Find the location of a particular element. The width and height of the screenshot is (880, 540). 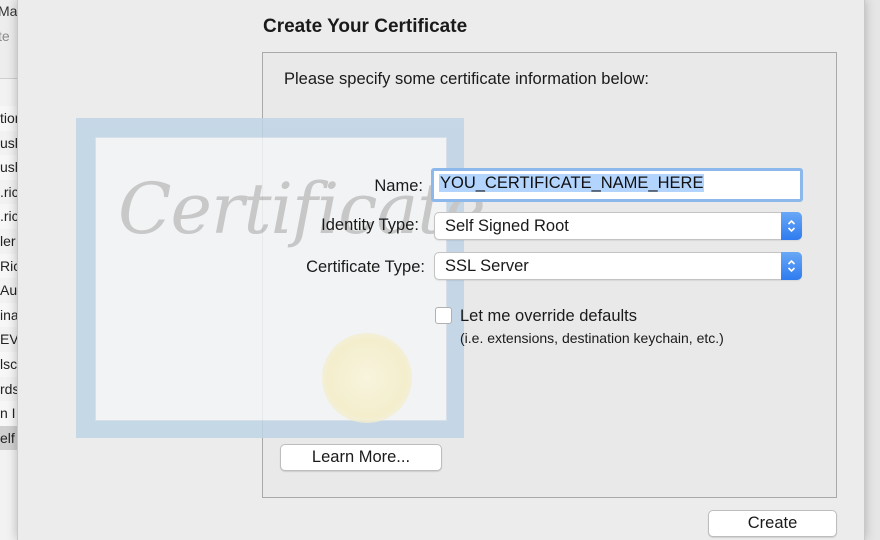

identity-type-label: Identity Type: is located at coordinates (370, 225).